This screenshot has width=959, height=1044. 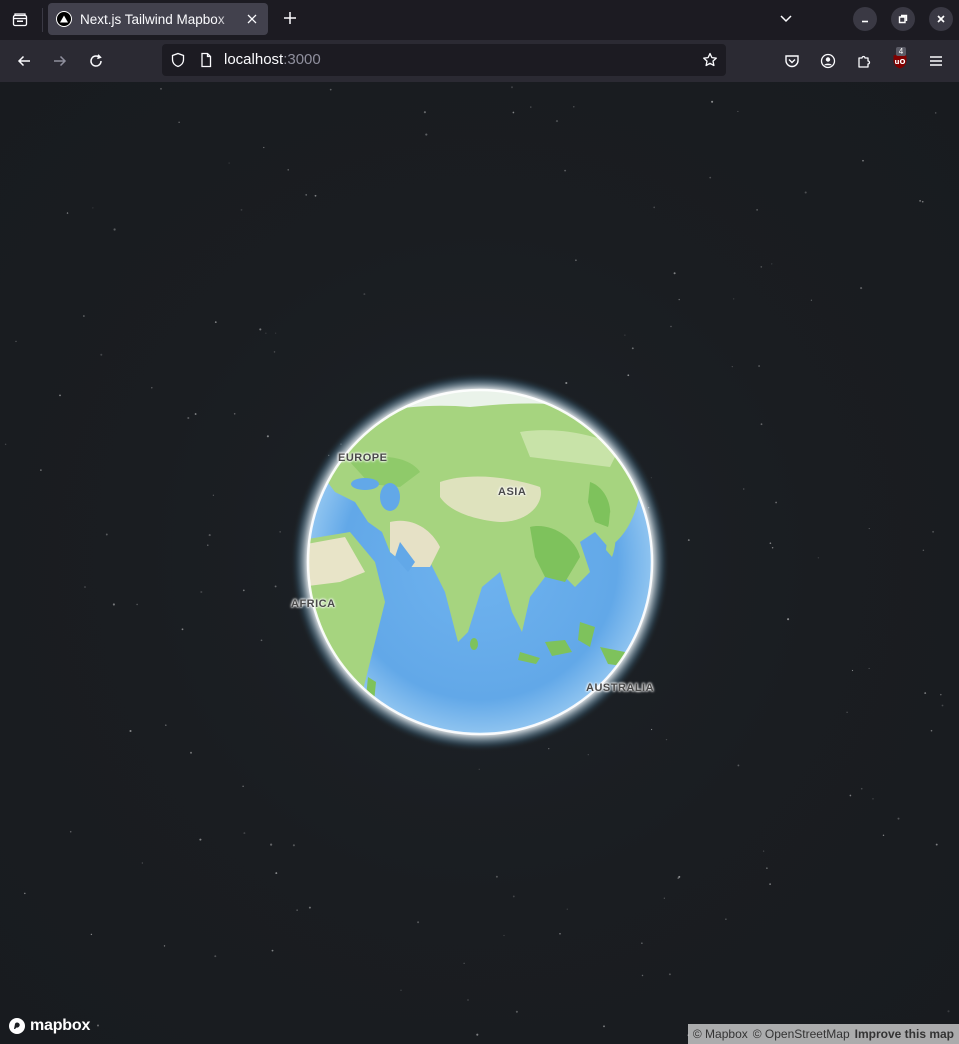 What do you see at coordinates (254, 59) in the screenshot?
I see `url-host: localhost` at bounding box center [254, 59].